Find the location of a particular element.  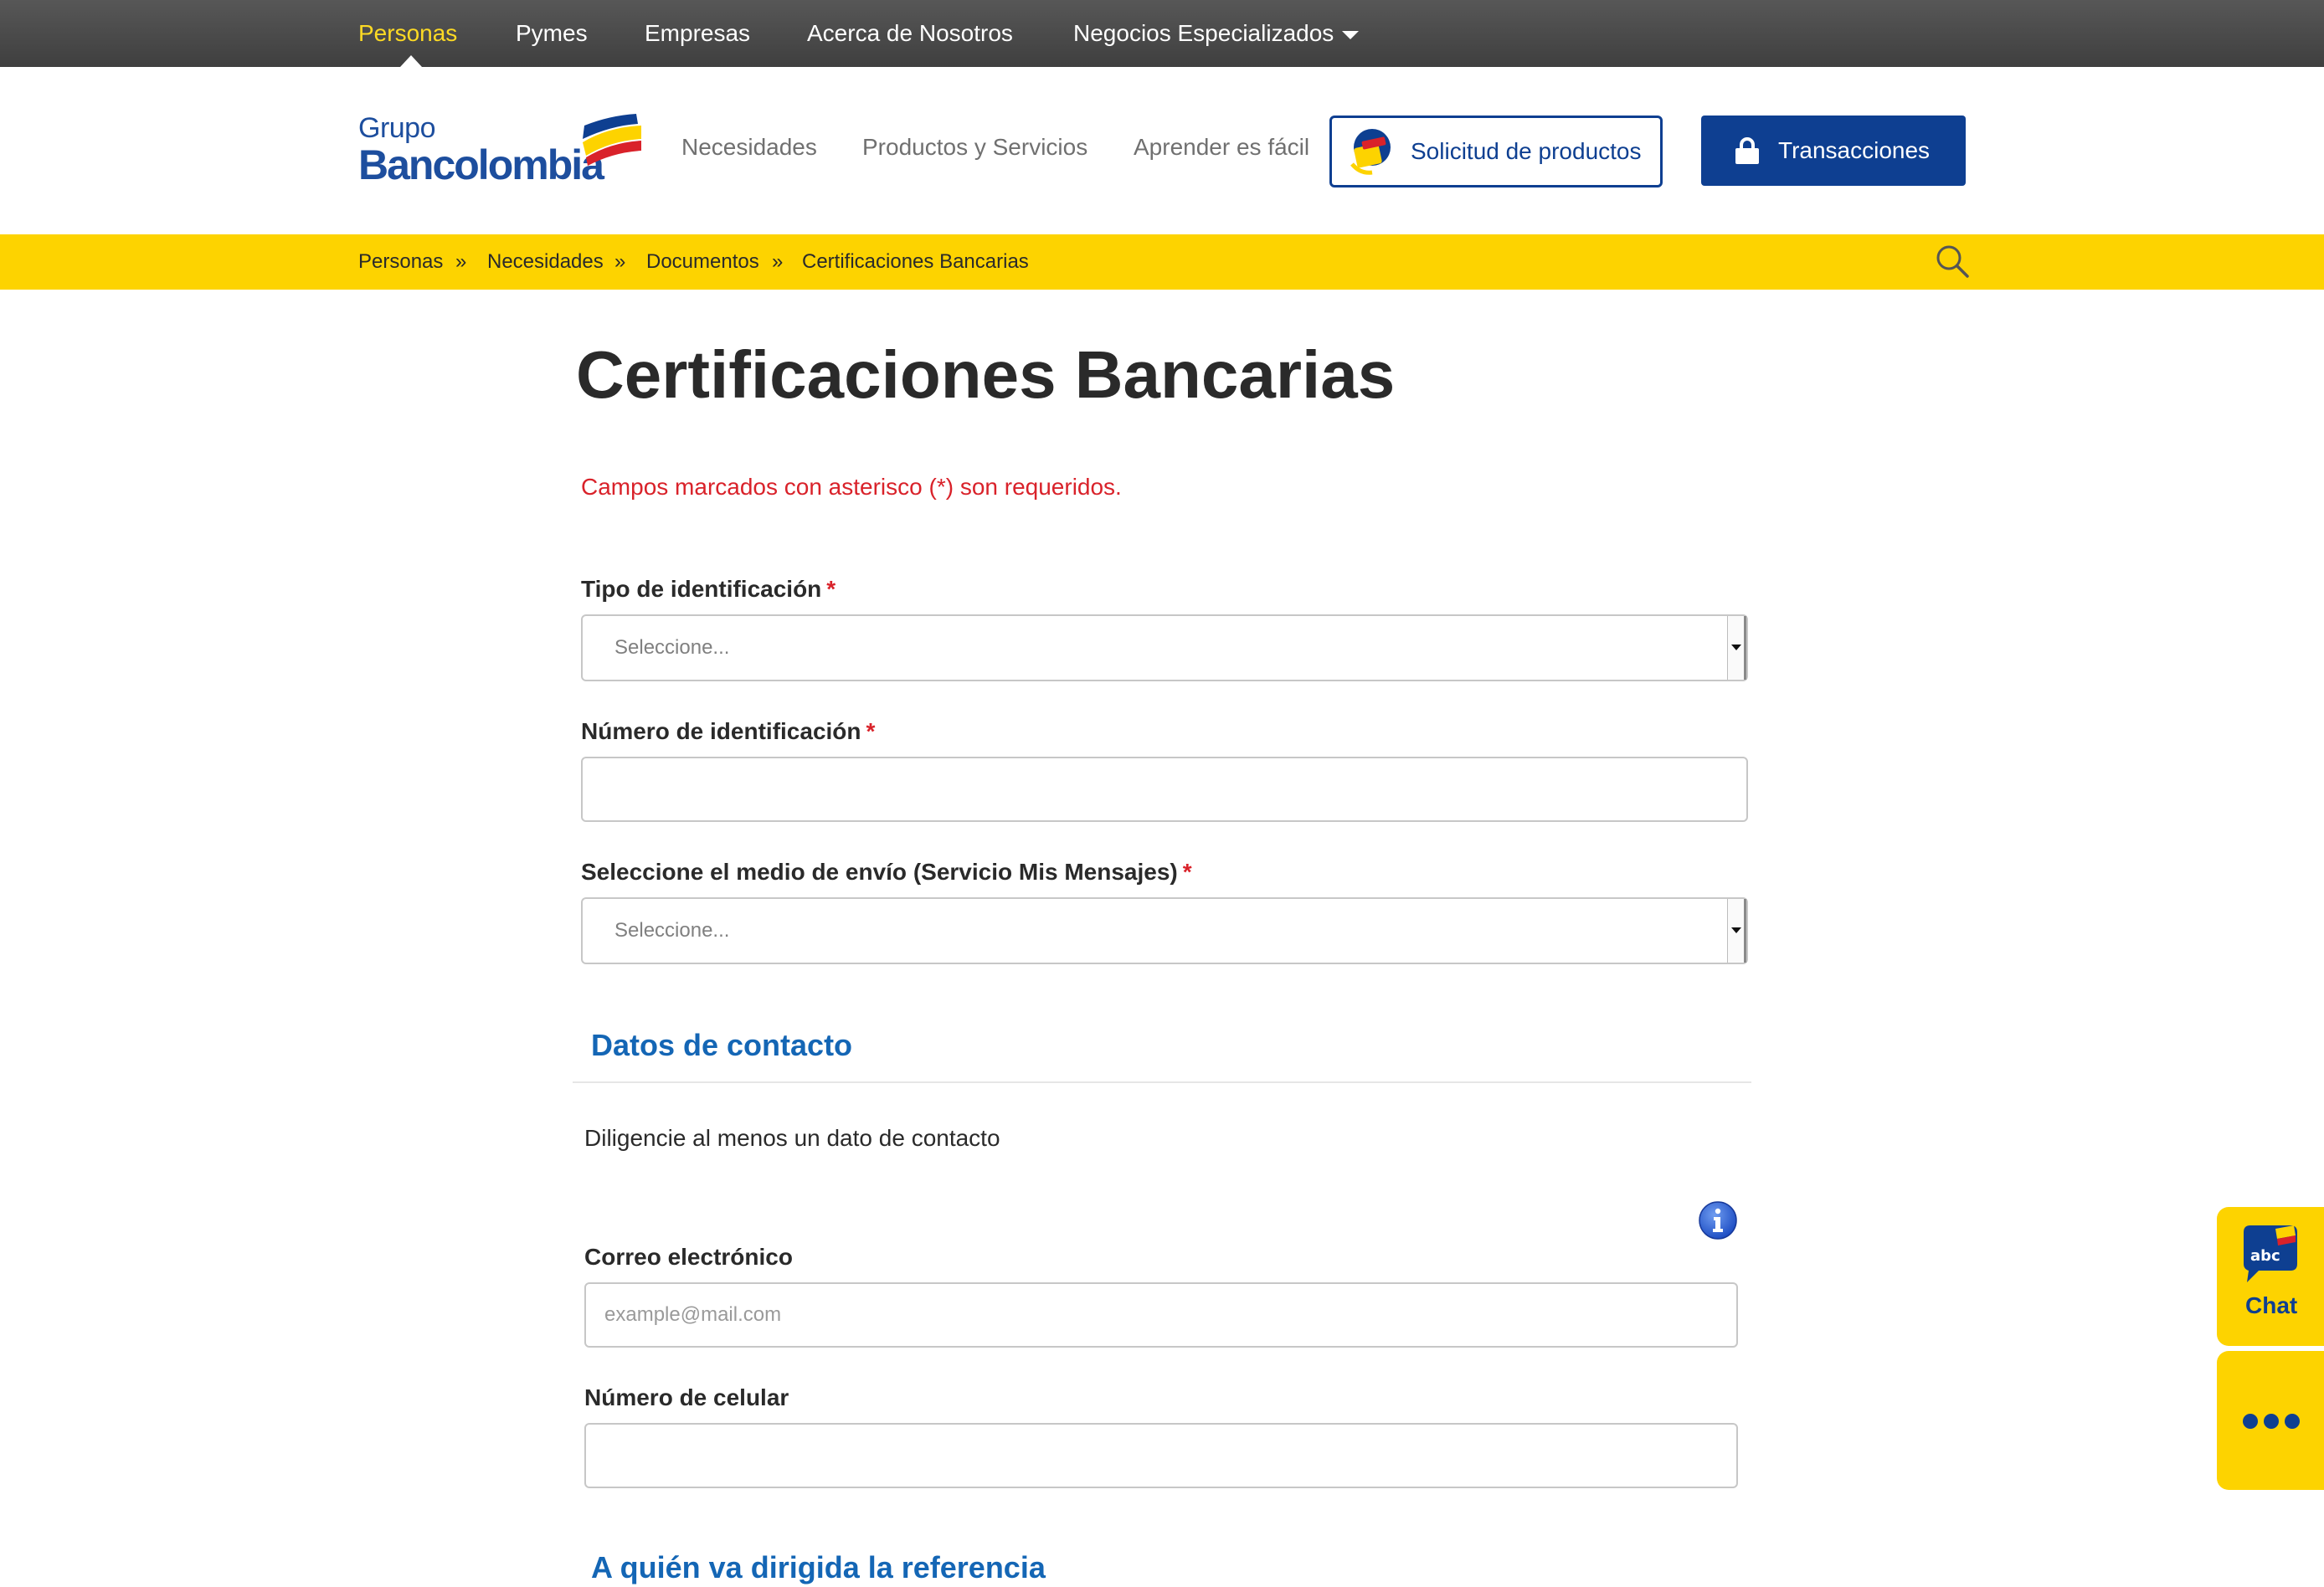

logo-bancolombia-text: Bancolombia is located at coordinates (481, 164).